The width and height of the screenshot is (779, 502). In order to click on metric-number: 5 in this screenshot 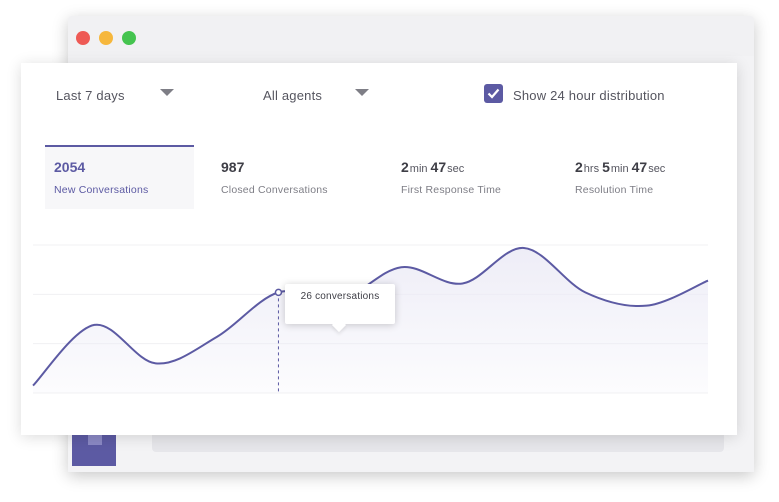, I will do `click(606, 167)`.